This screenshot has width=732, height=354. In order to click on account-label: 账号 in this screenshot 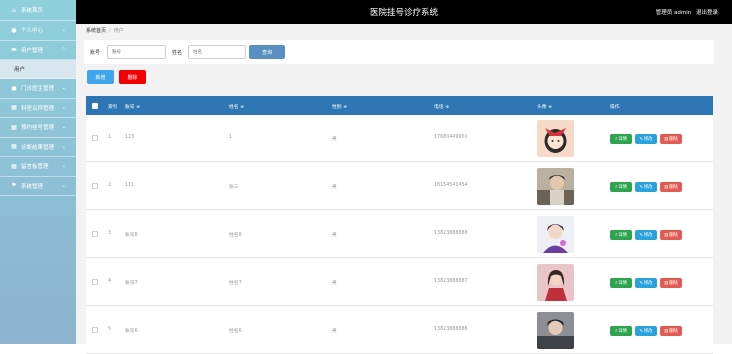, I will do `click(95, 53)`.